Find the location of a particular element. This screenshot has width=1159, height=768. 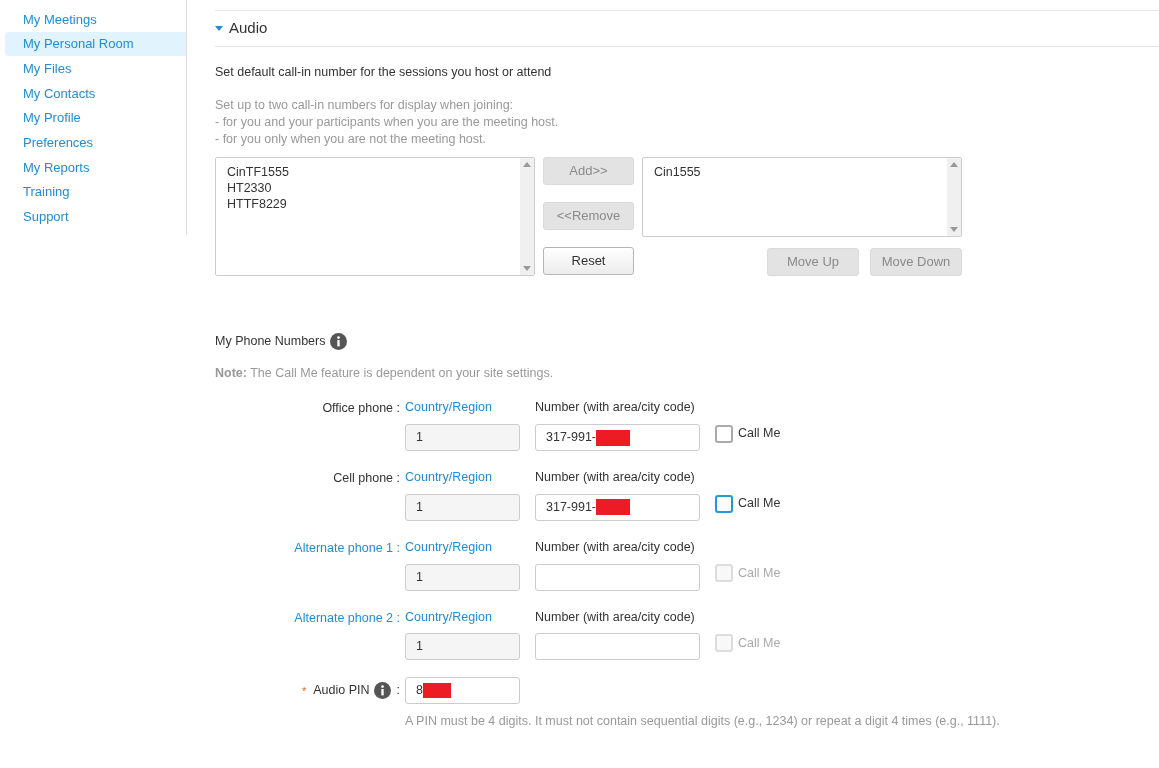

sidebar-item: My Files is located at coordinates (95, 69).